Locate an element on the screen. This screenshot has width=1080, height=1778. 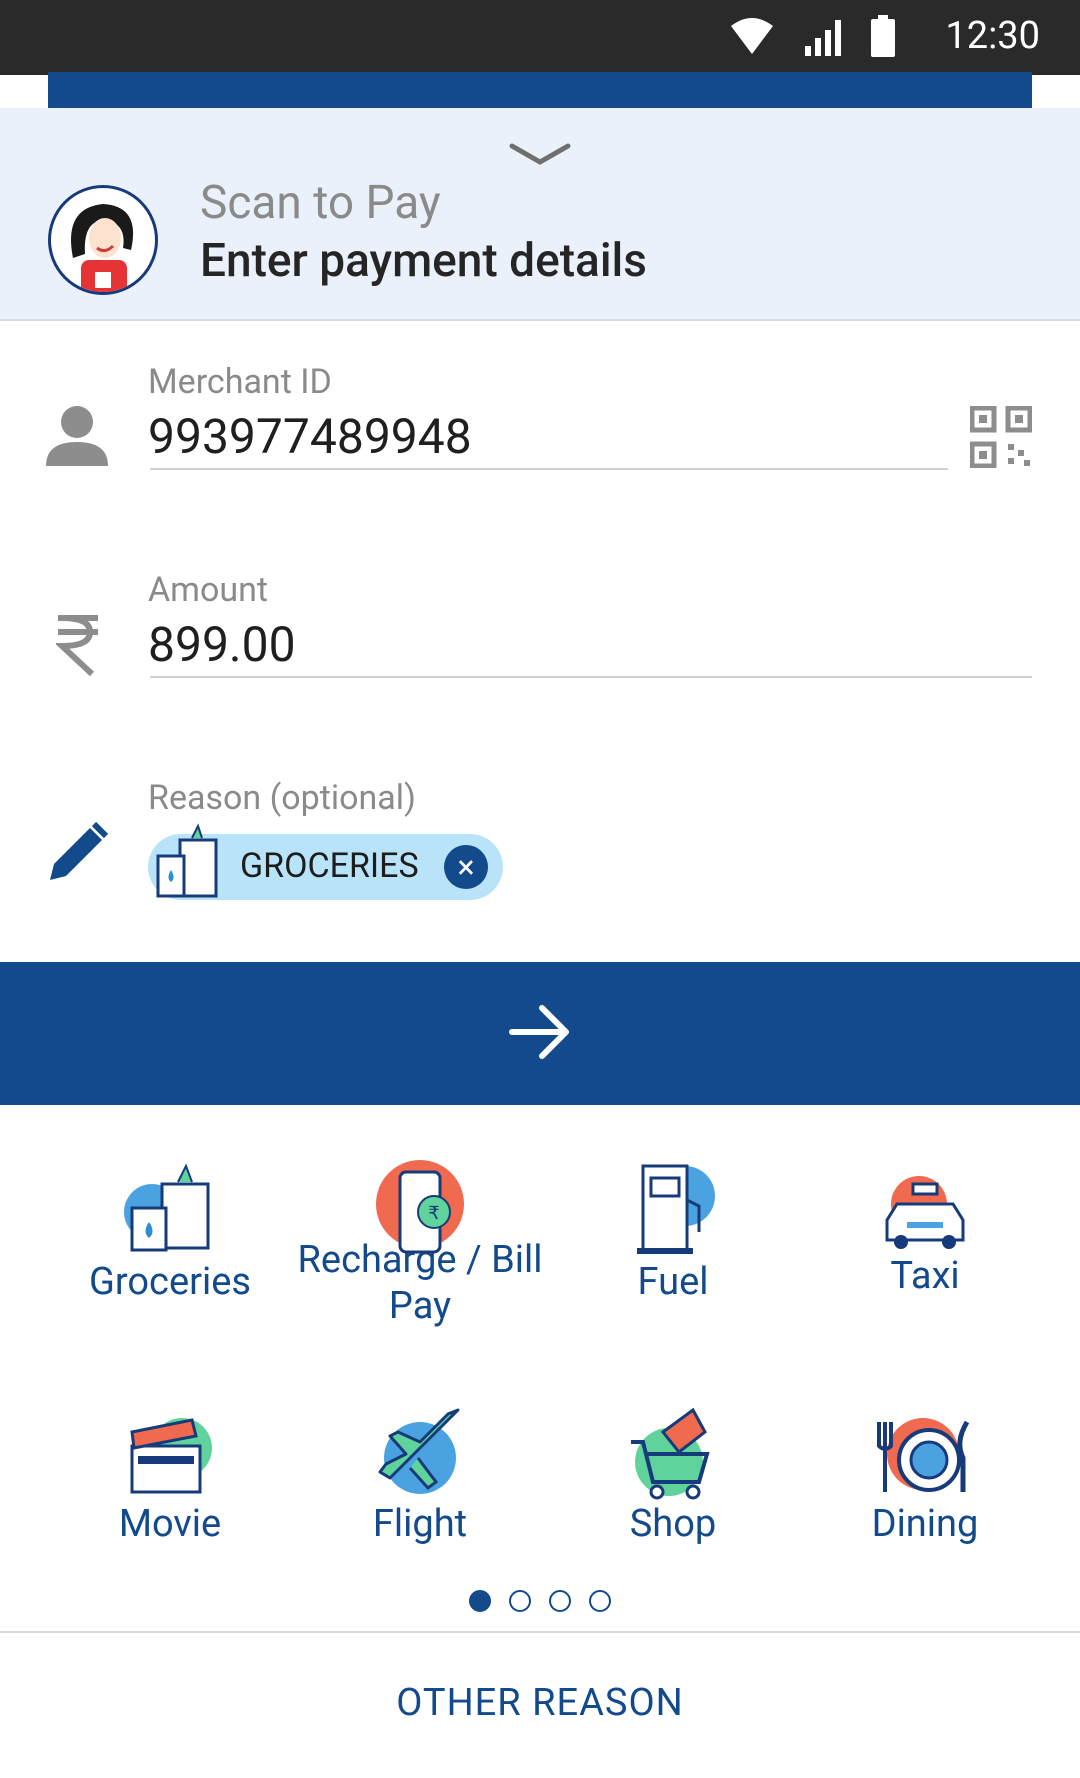
category-label: Flight is located at coordinates (420, 1524).